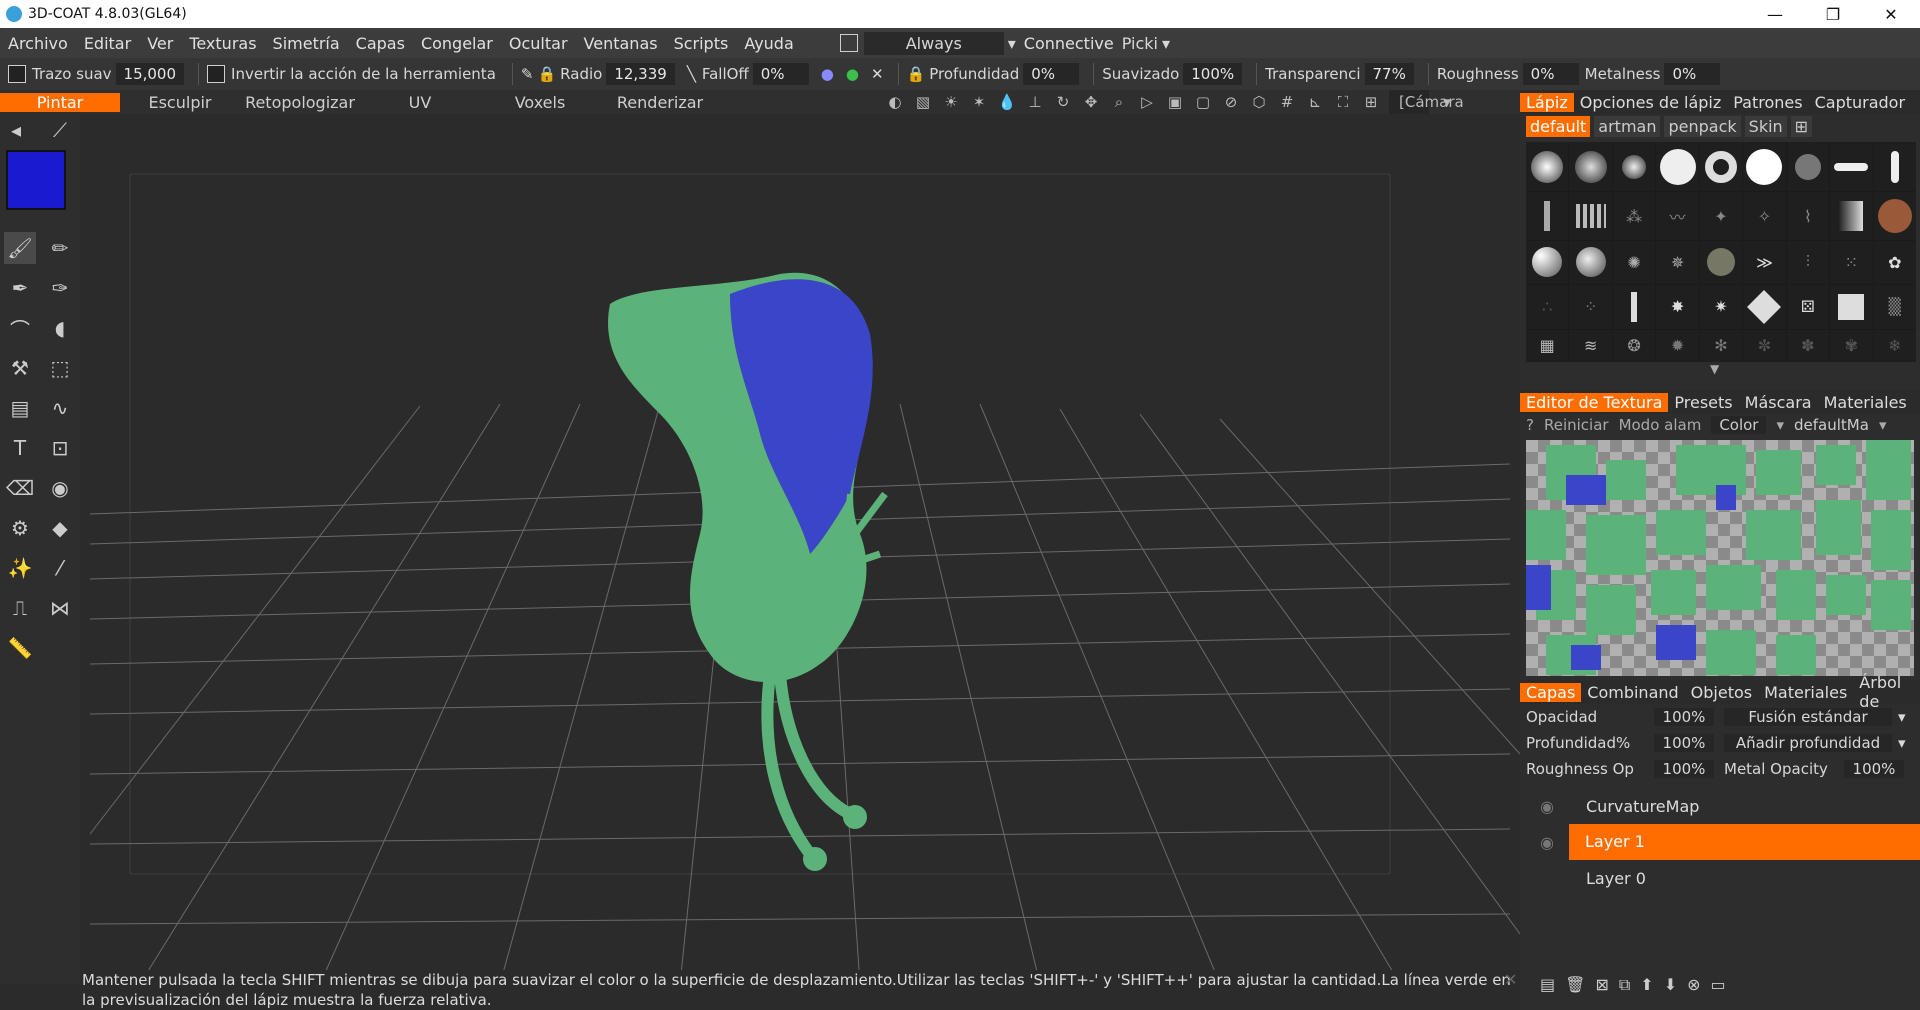  Describe the element at coordinates (923, 102) in the screenshot. I see `image-icon: ▧` at that location.